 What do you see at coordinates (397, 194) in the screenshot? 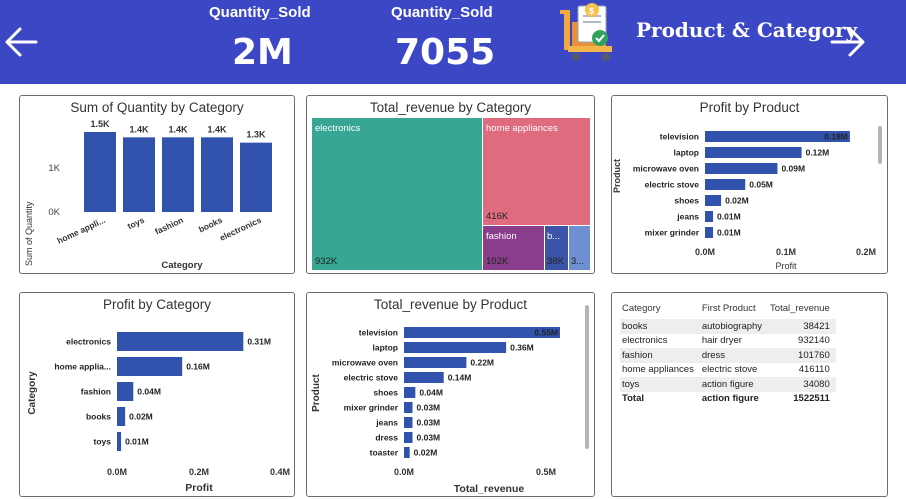
I see `treemap-tile-electronics: electronics 932K` at bounding box center [397, 194].